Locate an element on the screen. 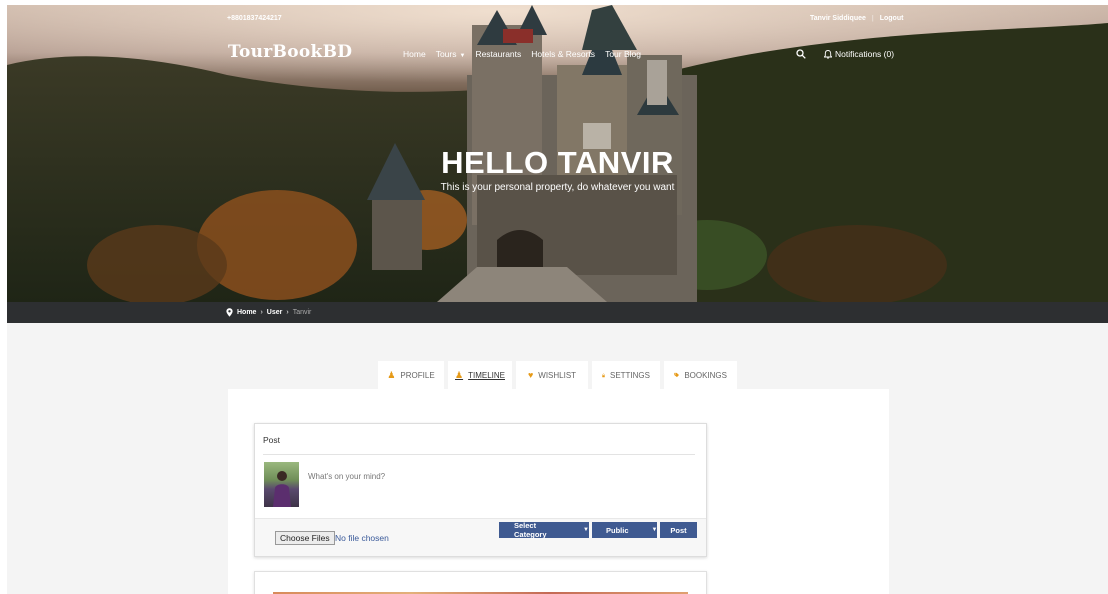 The width and height of the screenshot is (1108, 594). notifications-label: Notifications (0) is located at coordinates (865, 54).